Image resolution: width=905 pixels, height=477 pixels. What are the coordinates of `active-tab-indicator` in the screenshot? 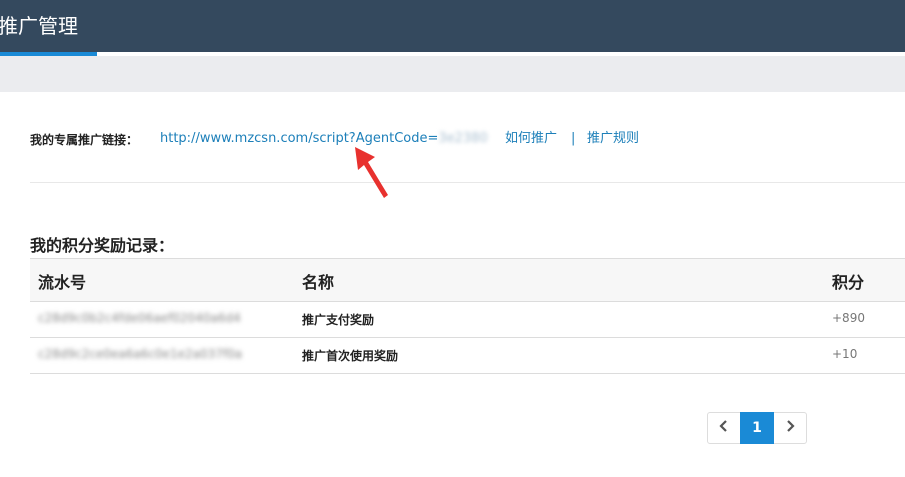 It's located at (48, 54).